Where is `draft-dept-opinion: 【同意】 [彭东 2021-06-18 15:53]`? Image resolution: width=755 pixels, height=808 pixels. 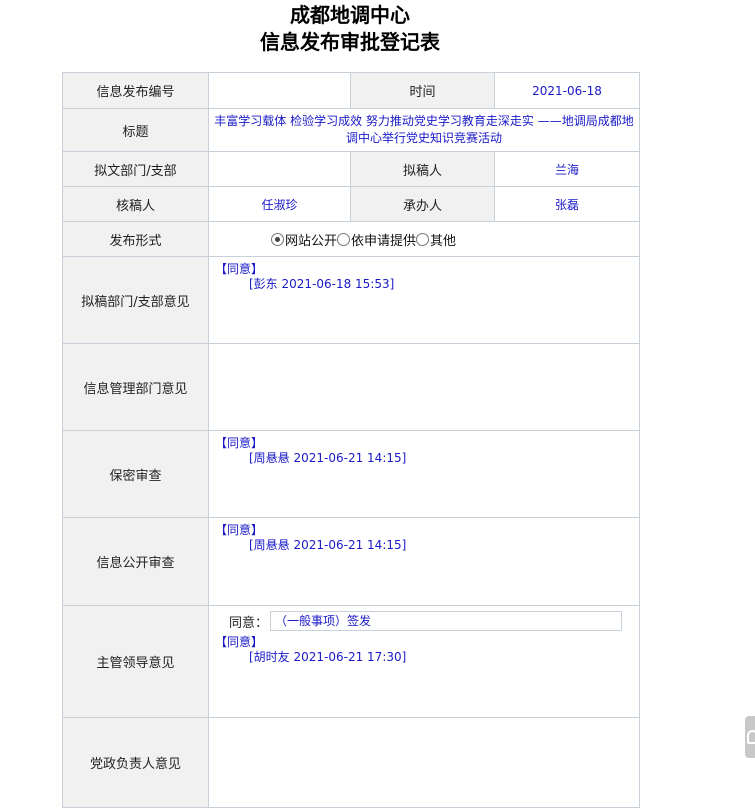
draft-dept-opinion: 【同意】 [彭东 2021-06-18 15:53] is located at coordinates (424, 300).